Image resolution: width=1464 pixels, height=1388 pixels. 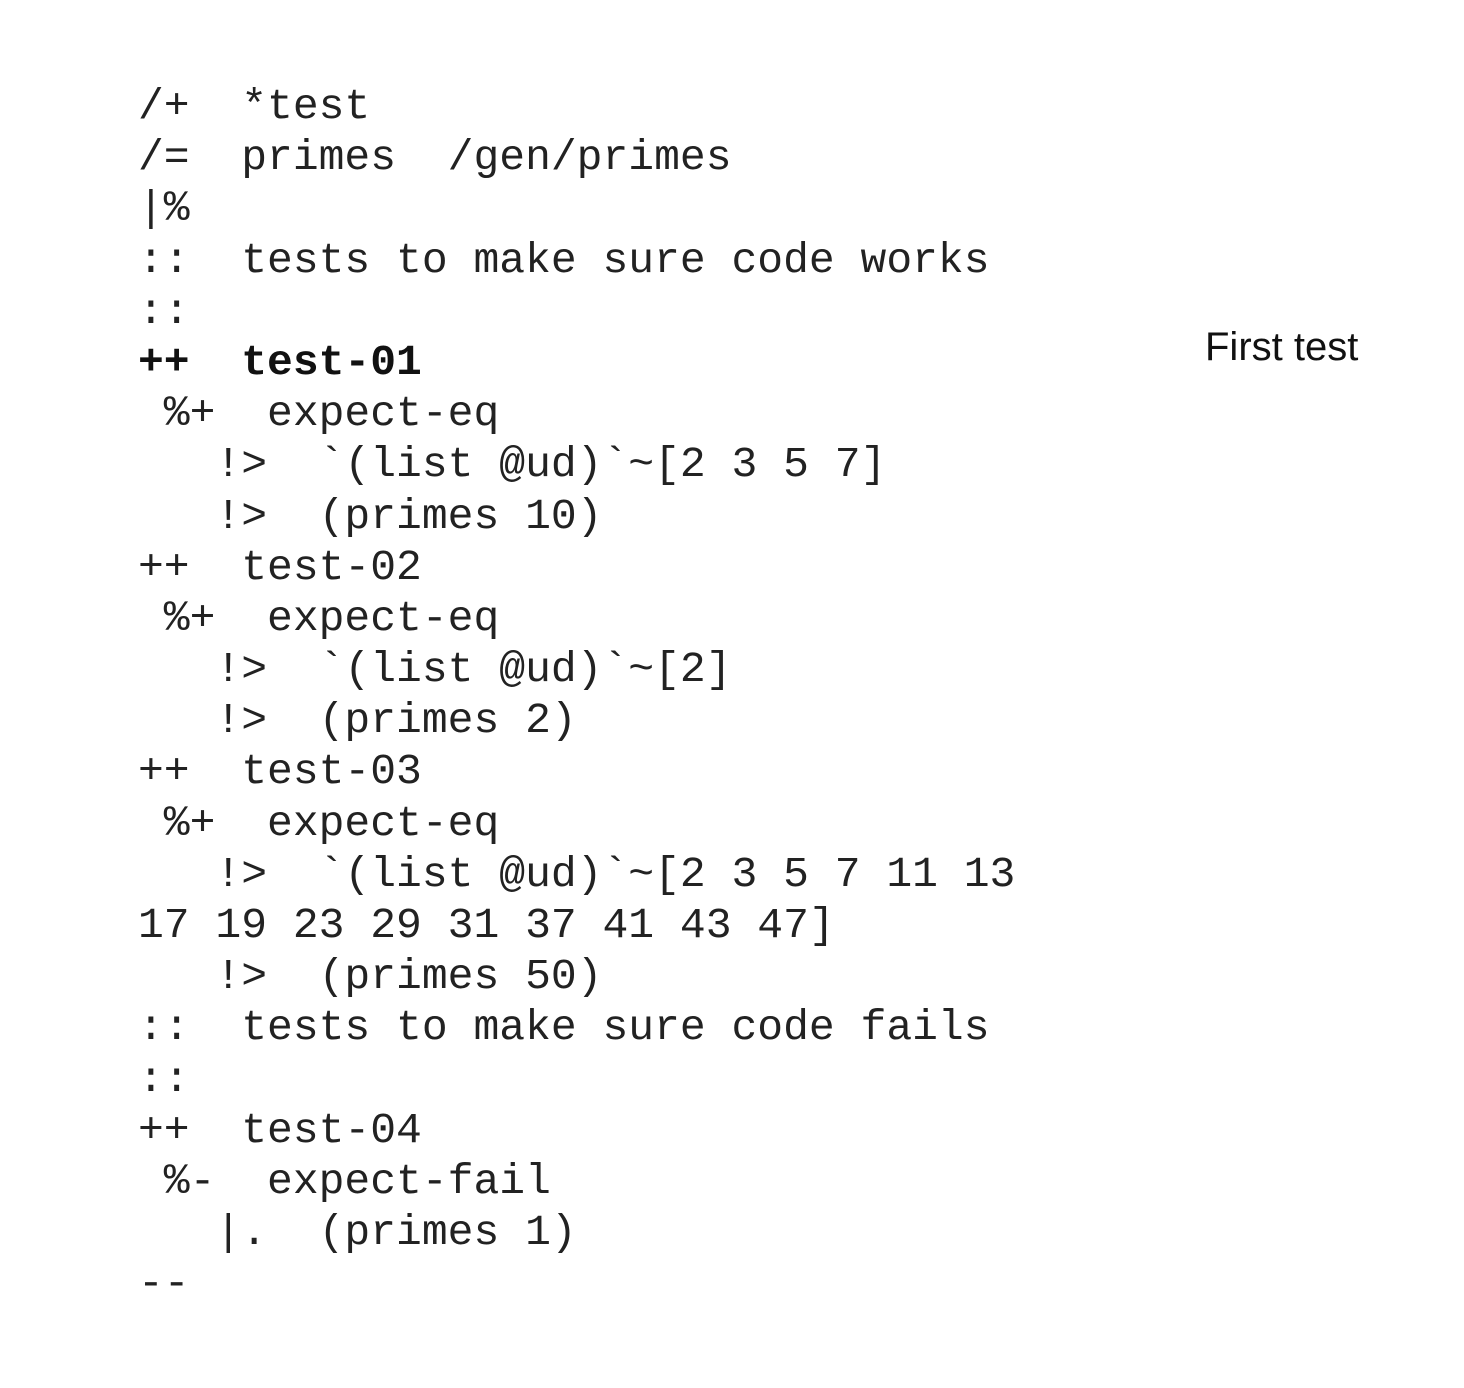 I want to click on code-line-import: /+ *test, so click(x=254, y=106).